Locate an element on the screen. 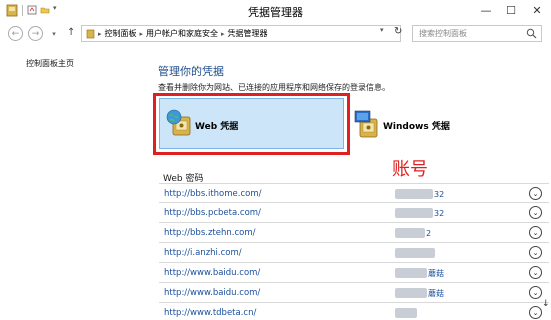 The image size is (551, 320). credential-row: http://bbs.ztehn.com/2 ⌄ is located at coordinates (354, 233).